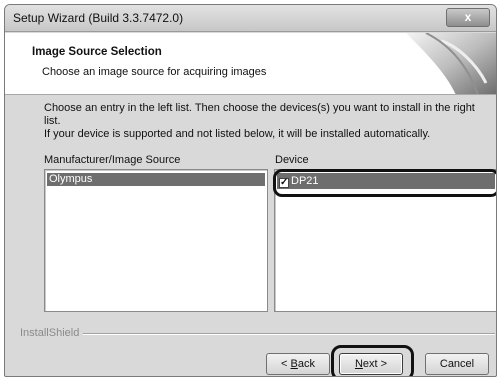 The height and width of the screenshot is (381, 501). Describe the element at coordinates (71, 179) in the screenshot. I see `manufacturer-item-label: Olympus` at that location.